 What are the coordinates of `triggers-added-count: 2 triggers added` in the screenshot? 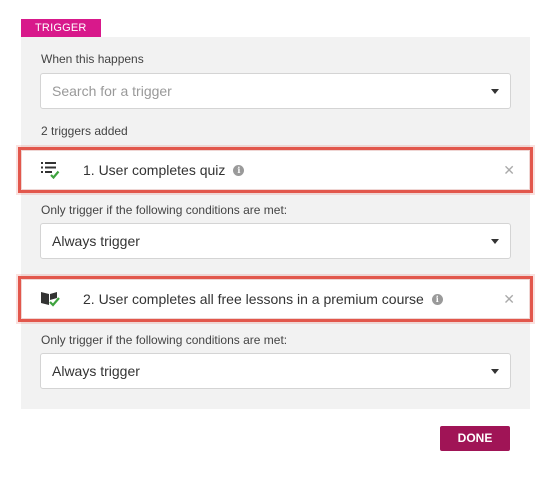 It's located at (84, 131).